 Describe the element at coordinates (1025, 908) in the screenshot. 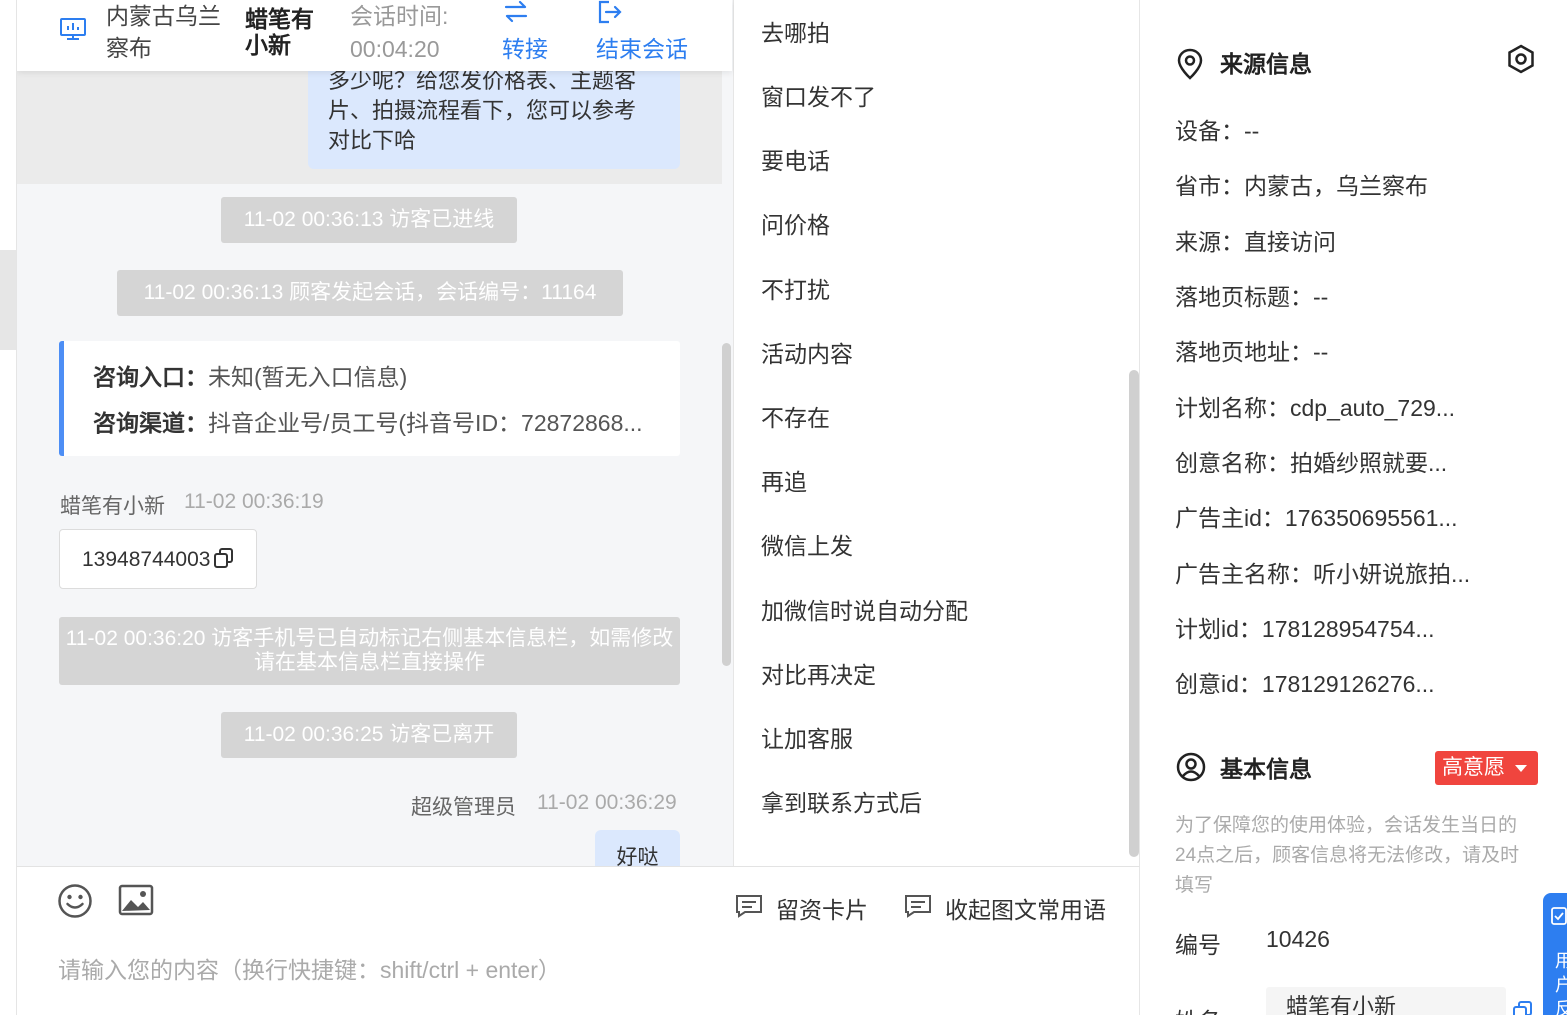

I see `collapse-phrases-button: 收起图文常用语` at that location.